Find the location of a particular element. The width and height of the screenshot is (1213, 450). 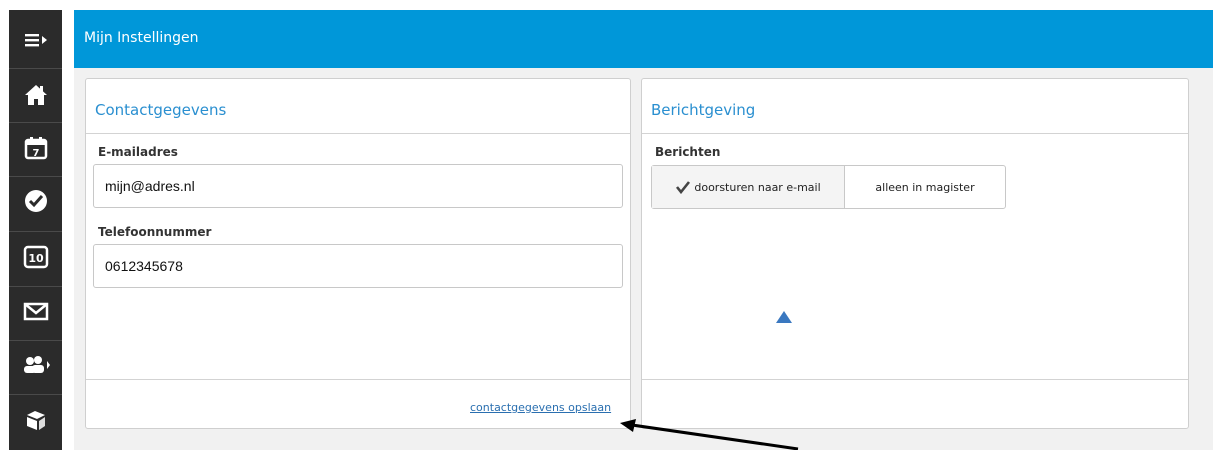

email-field: mijn@adres.nl is located at coordinates (358, 186).